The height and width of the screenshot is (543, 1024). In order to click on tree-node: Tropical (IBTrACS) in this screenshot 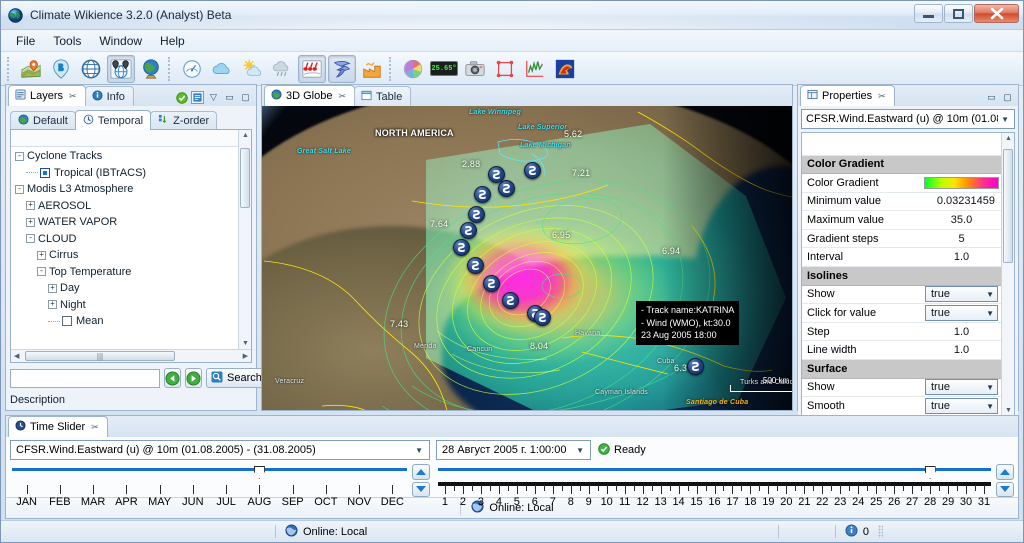, I will do `click(133, 173)`.